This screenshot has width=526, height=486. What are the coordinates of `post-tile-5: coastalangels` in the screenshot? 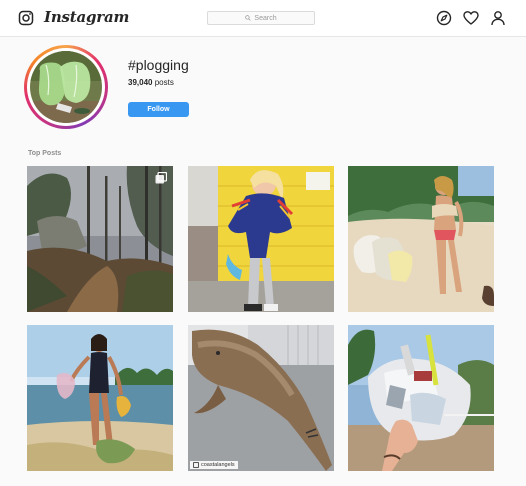 It's located at (261, 398).